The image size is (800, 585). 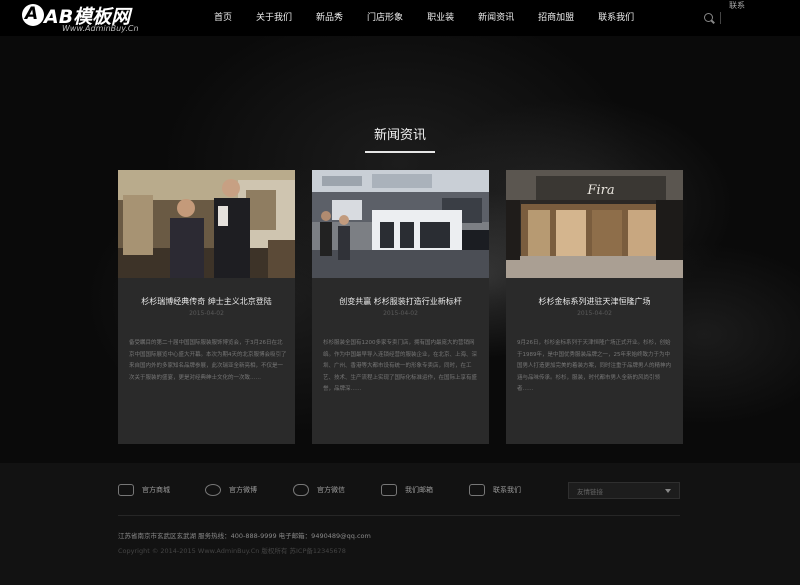 I want to click on weibo-icon, so click(x=213, y=490).